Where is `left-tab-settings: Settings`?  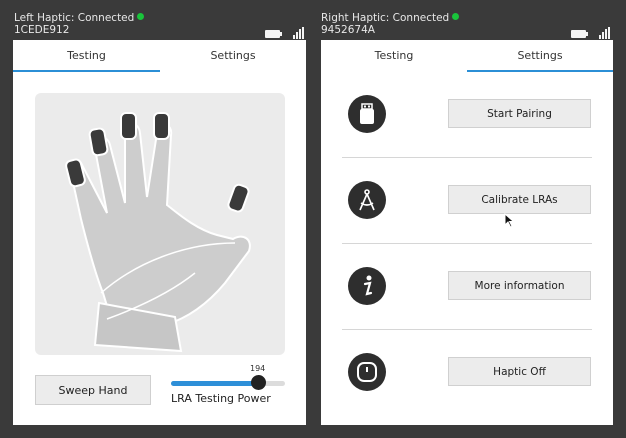
left-tab-settings: Settings is located at coordinates (233, 56).